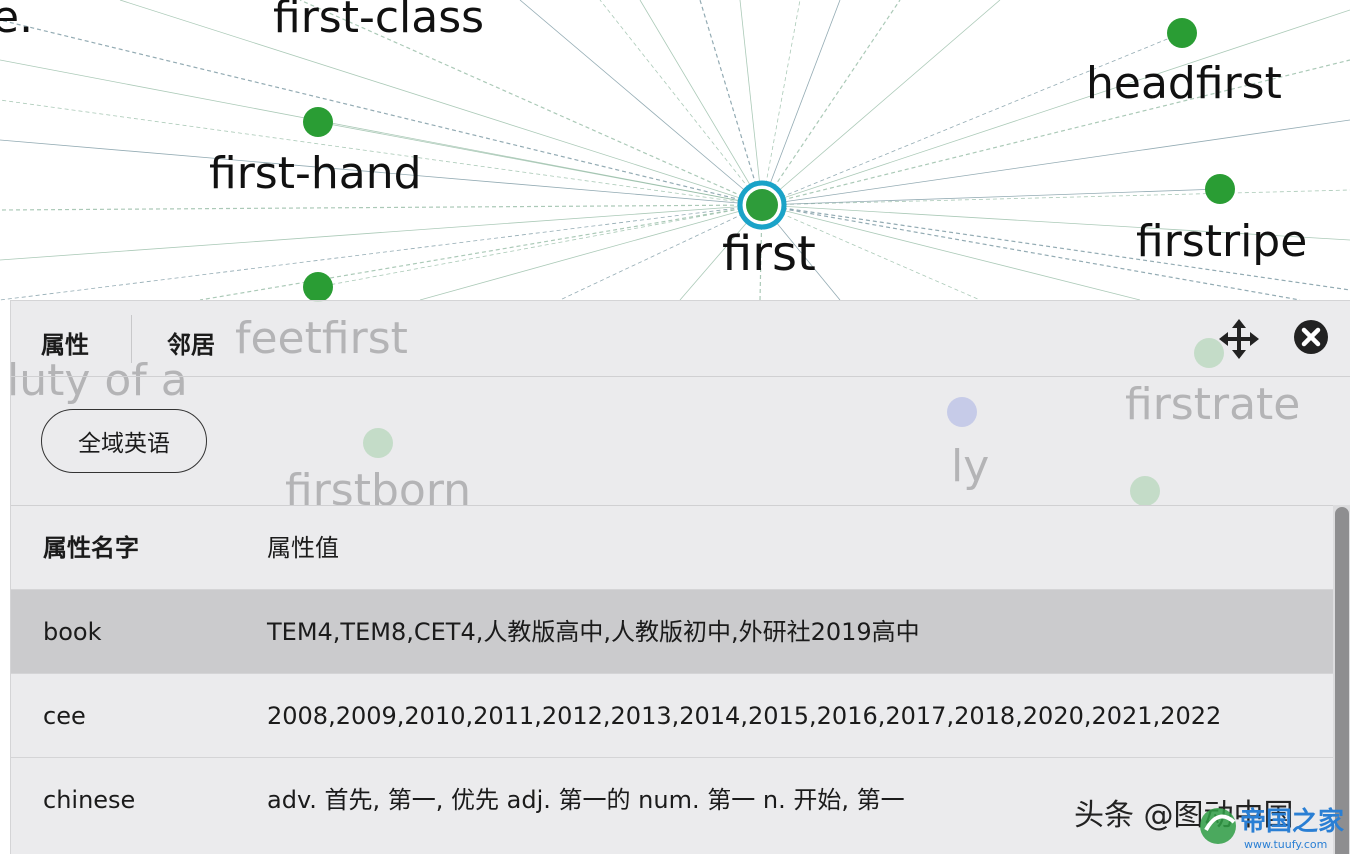 This screenshot has height=854, width=1350. What do you see at coordinates (378, 21) in the screenshot?
I see `node-label-first-class: first-class` at bounding box center [378, 21].